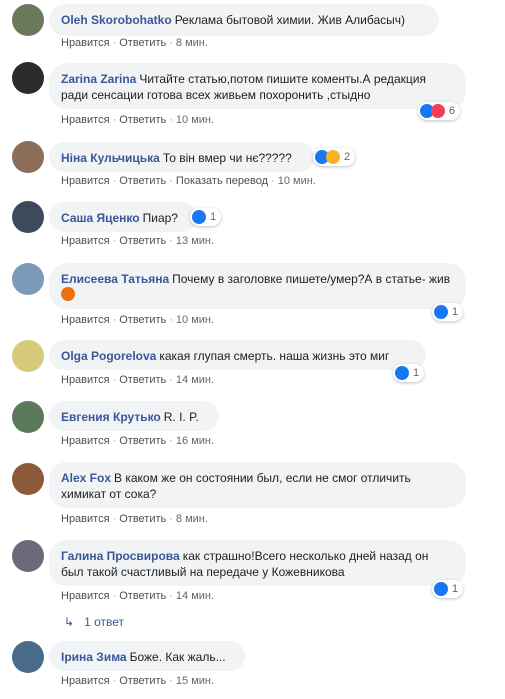 This screenshot has width=505, height=699. Describe the element at coordinates (115, 279) in the screenshot. I see `comment-author: Елисеева Татьяна` at that location.